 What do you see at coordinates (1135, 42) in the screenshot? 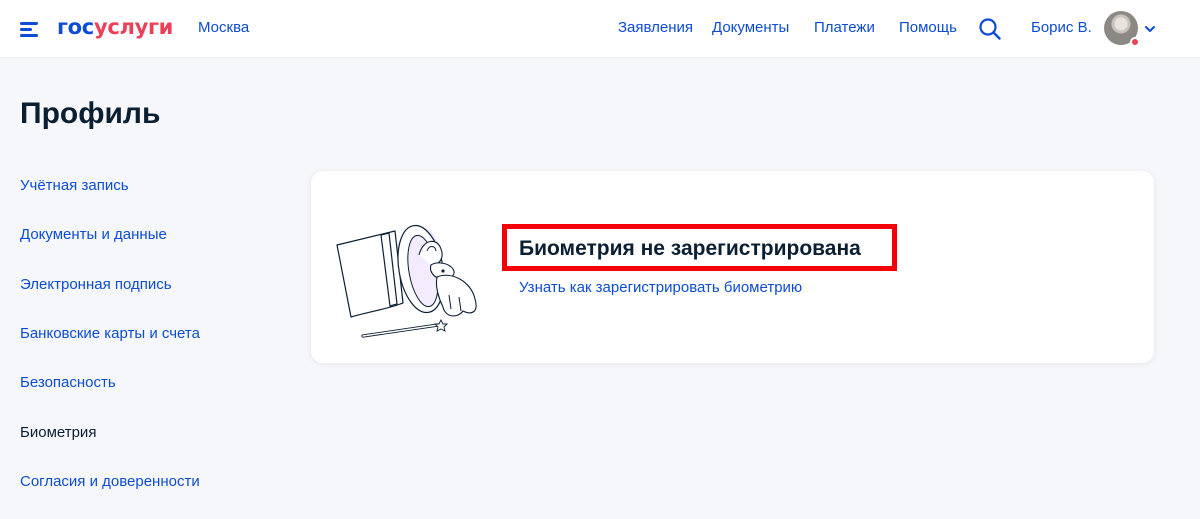
I see `notification-dot` at bounding box center [1135, 42].